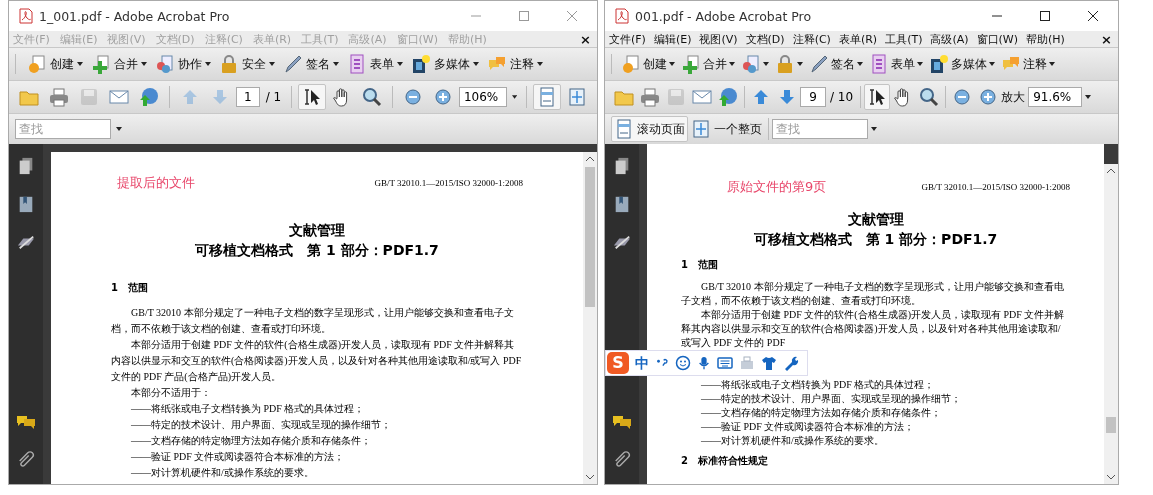  Describe the element at coordinates (672, 39) in the screenshot. I see `menu-item: 编辑(E)` at that location.